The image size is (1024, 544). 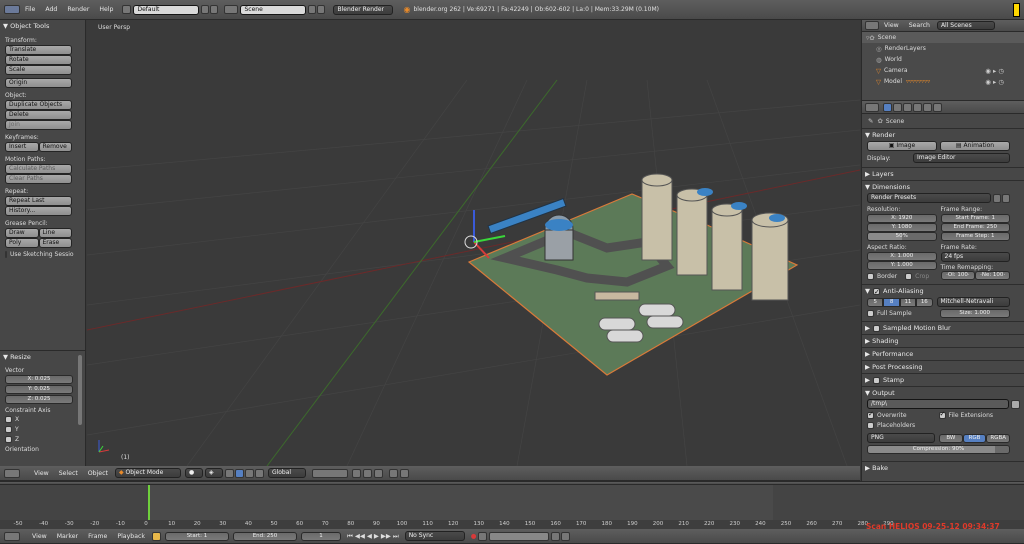 I want to click on line-button: Line, so click(x=55, y=233).